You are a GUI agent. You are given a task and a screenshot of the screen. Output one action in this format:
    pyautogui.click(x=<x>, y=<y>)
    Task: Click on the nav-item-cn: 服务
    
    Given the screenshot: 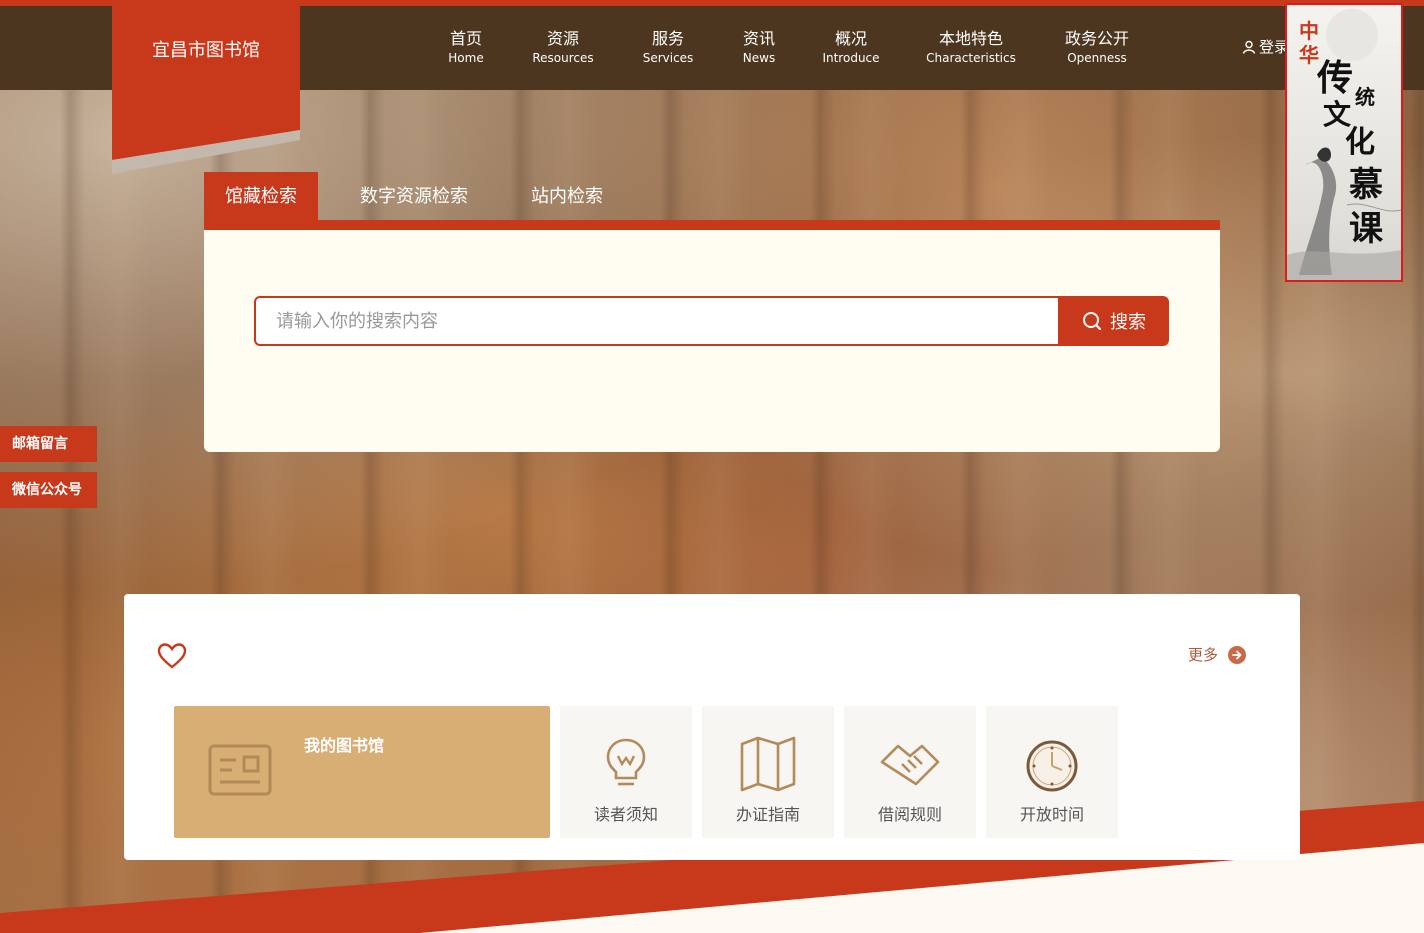 What is the action you would take?
    pyautogui.click(x=668, y=38)
    